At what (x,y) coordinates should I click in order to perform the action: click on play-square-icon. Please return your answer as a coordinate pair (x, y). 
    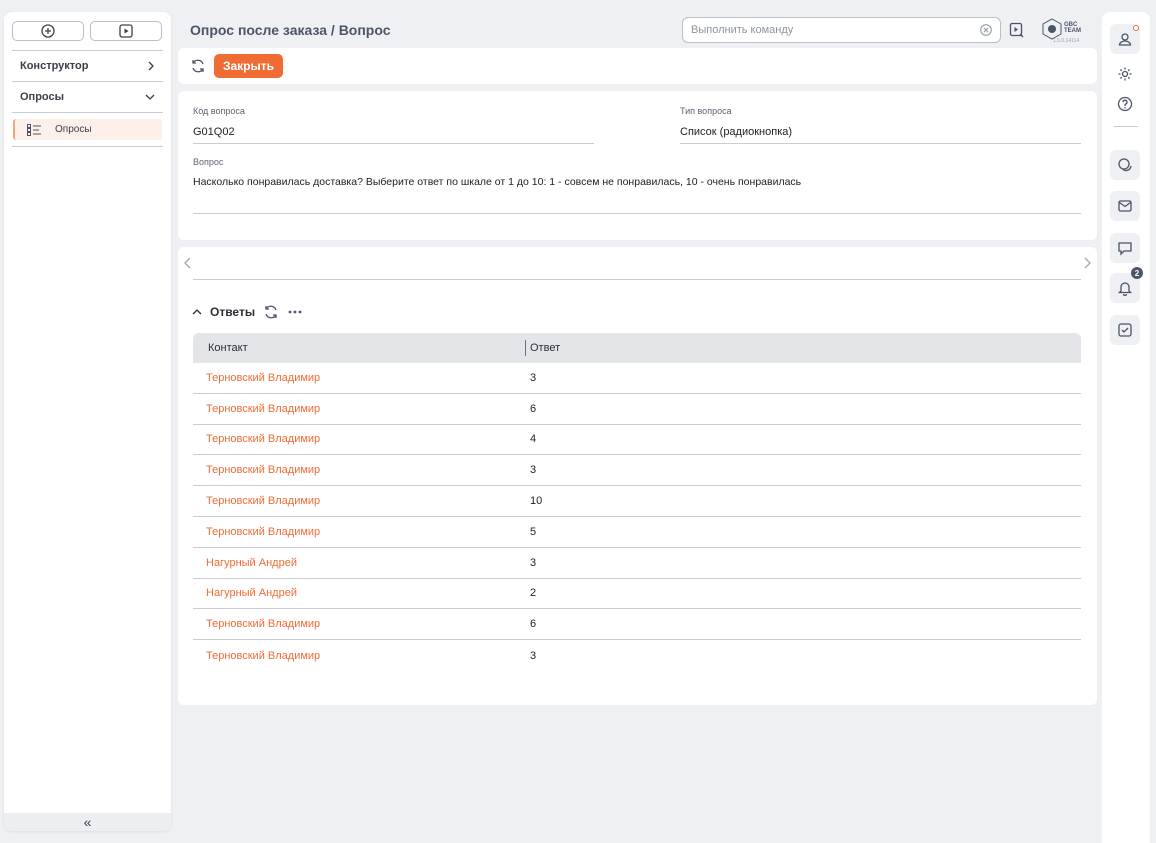
    Looking at the image, I should click on (126, 31).